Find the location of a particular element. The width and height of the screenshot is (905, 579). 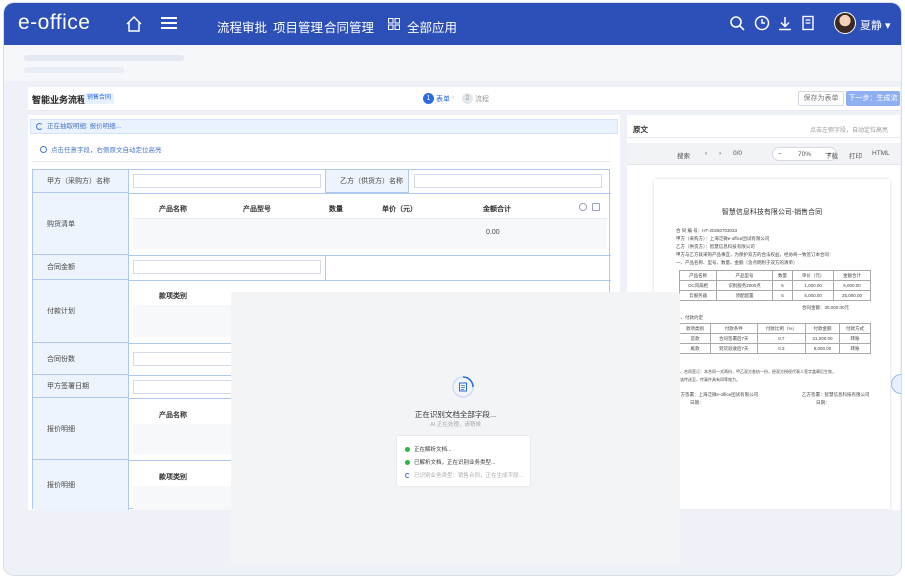

prev-page-icon: ‹ is located at coordinates (706, 153).